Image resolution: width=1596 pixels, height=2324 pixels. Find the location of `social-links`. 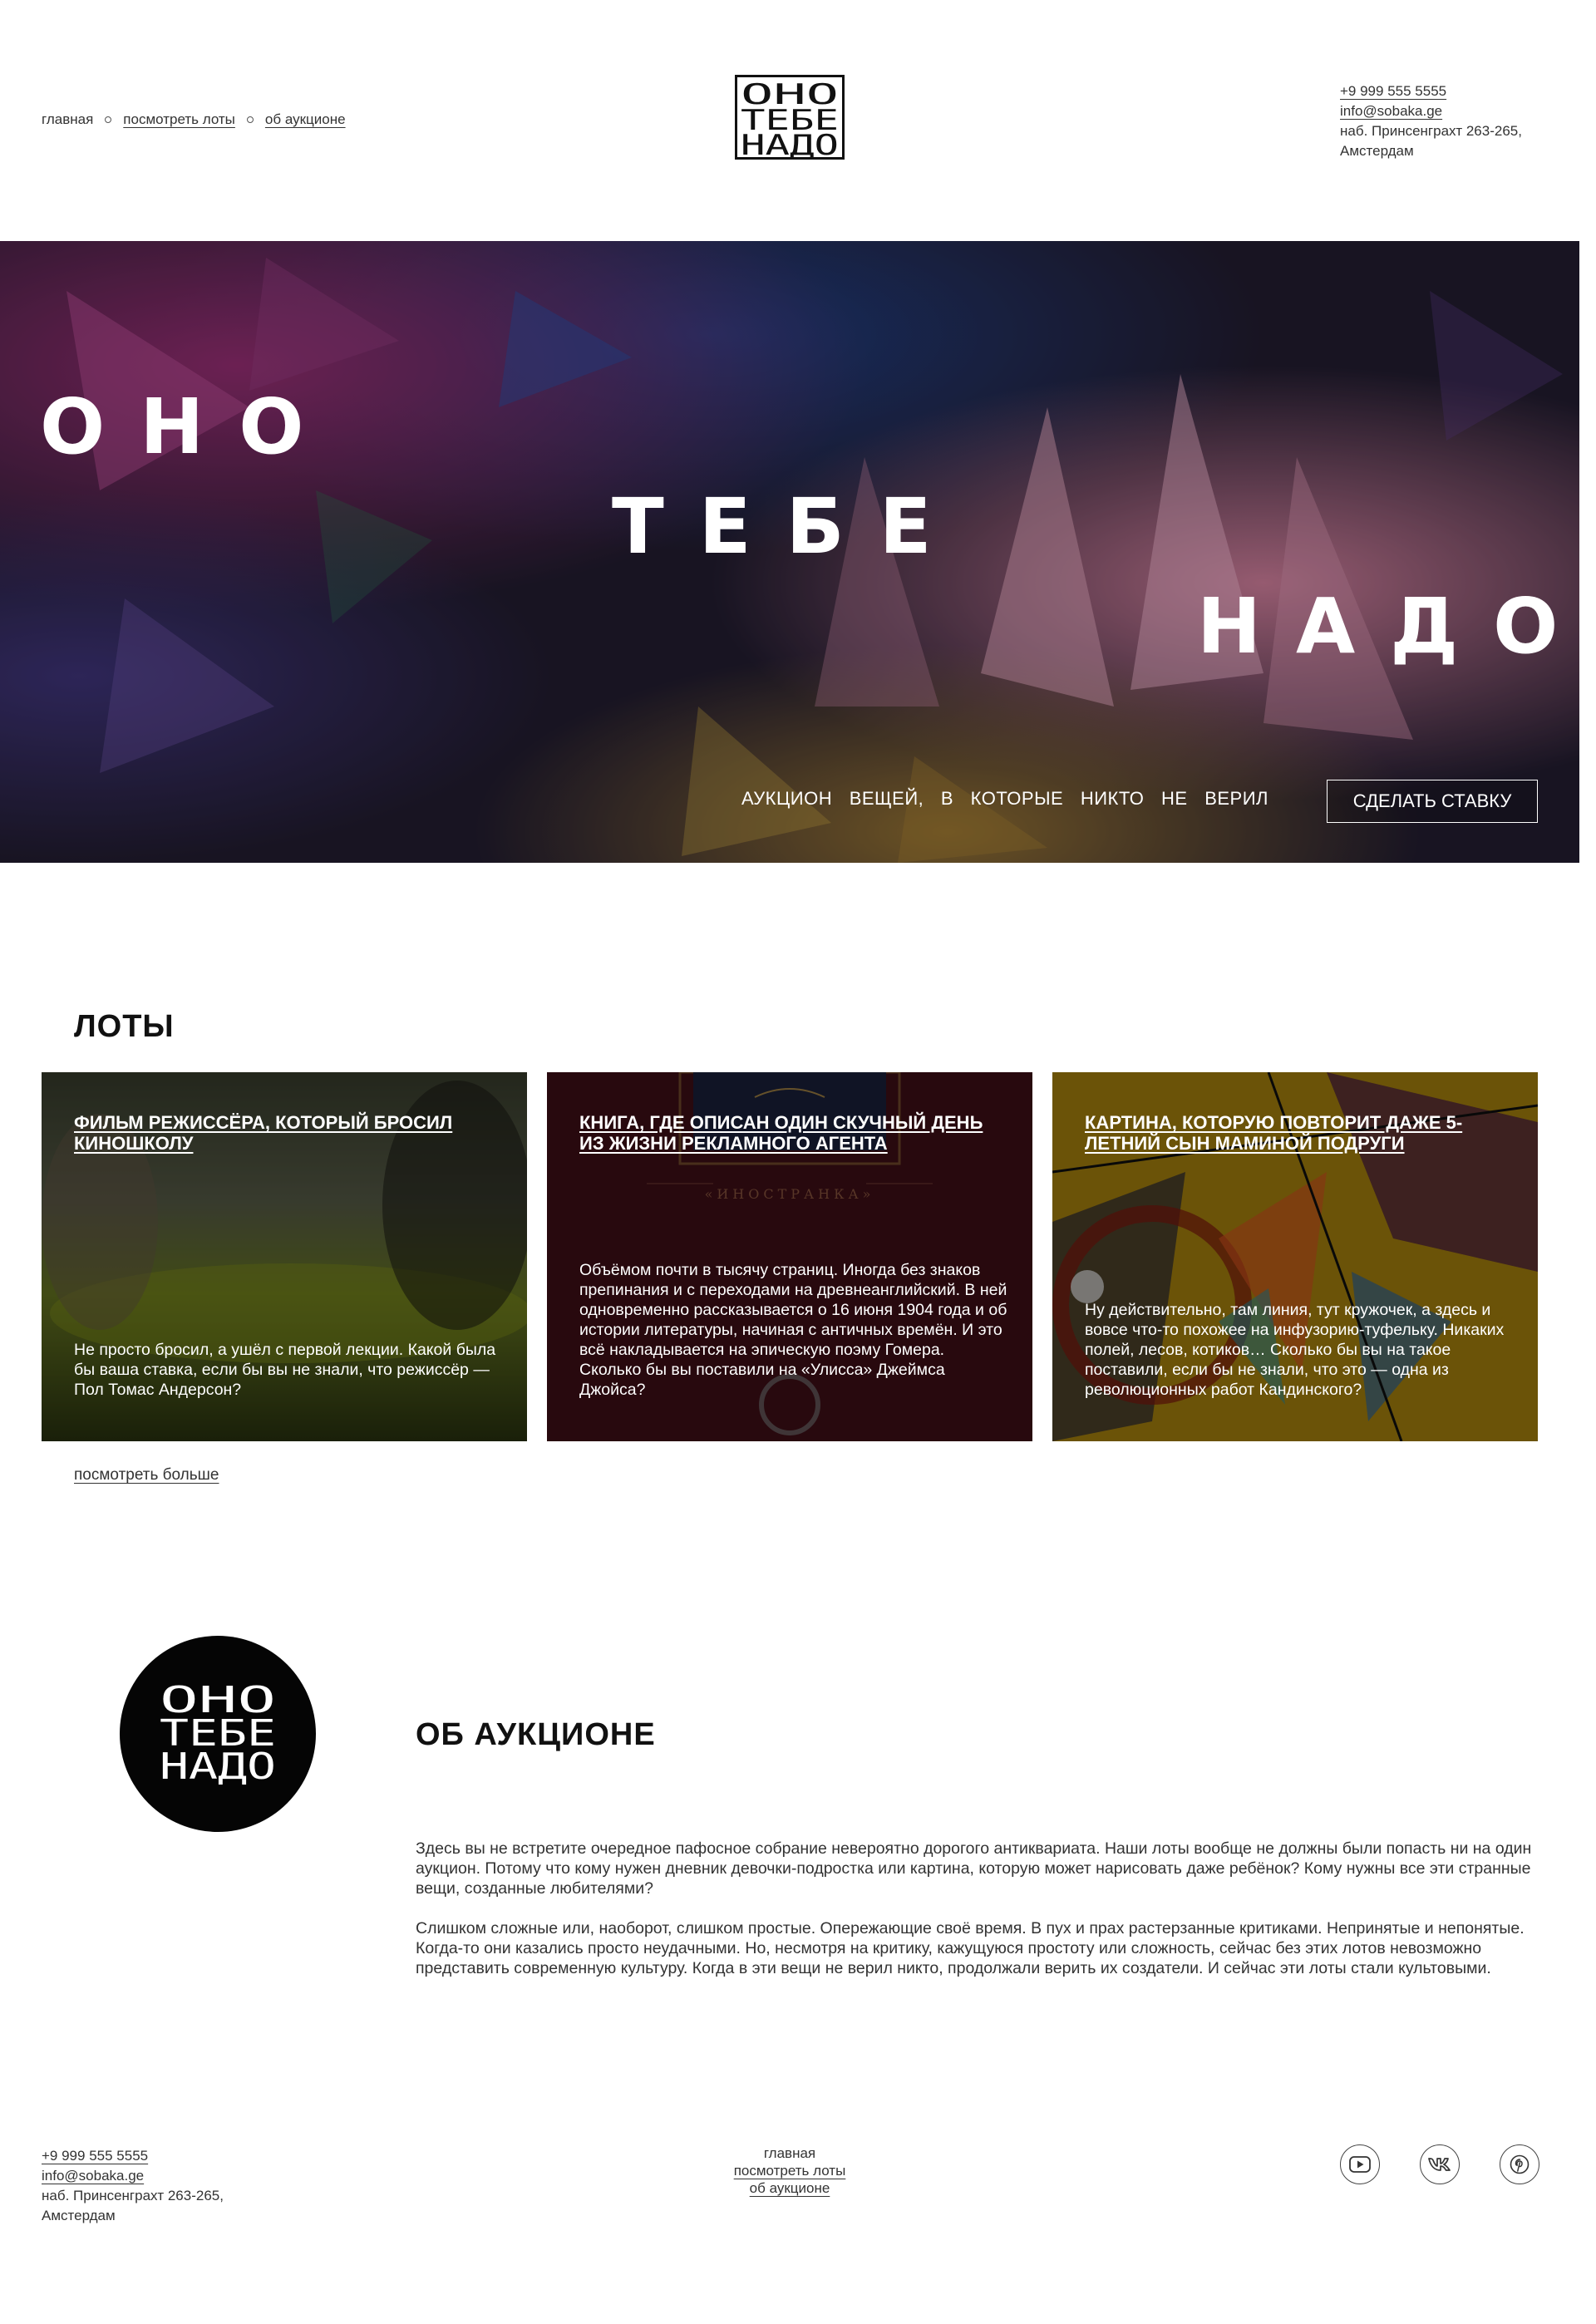

social-links is located at coordinates (1439, 2164).